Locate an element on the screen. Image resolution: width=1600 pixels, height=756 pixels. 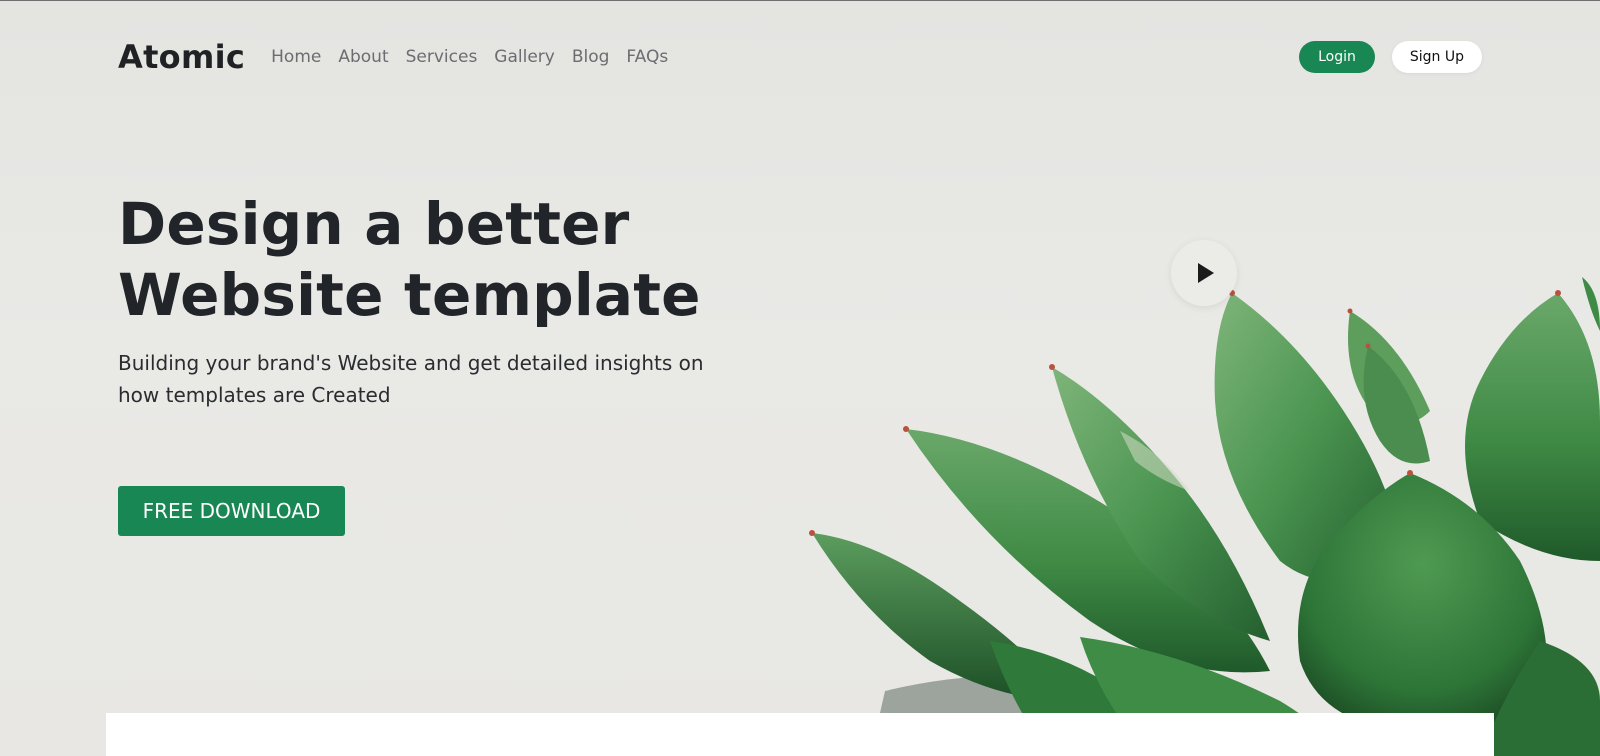
main-nav: Home About Services Gallery Blog FAQs is located at coordinates (469, 57).